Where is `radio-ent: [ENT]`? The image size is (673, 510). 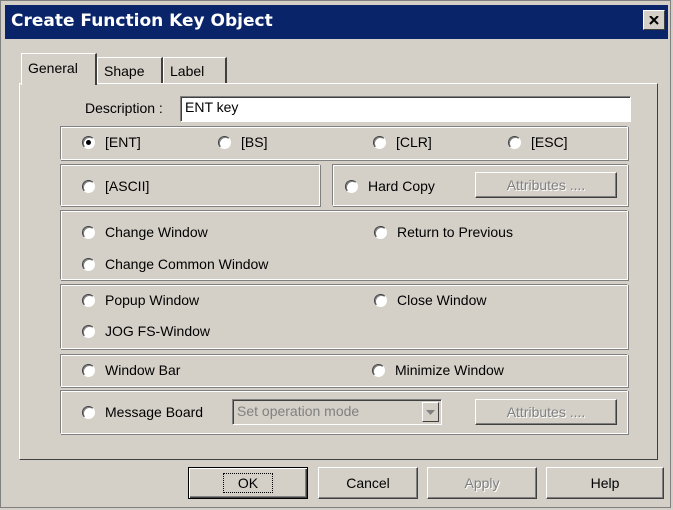
radio-ent: [ENT] is located at coordinates (111, 142).